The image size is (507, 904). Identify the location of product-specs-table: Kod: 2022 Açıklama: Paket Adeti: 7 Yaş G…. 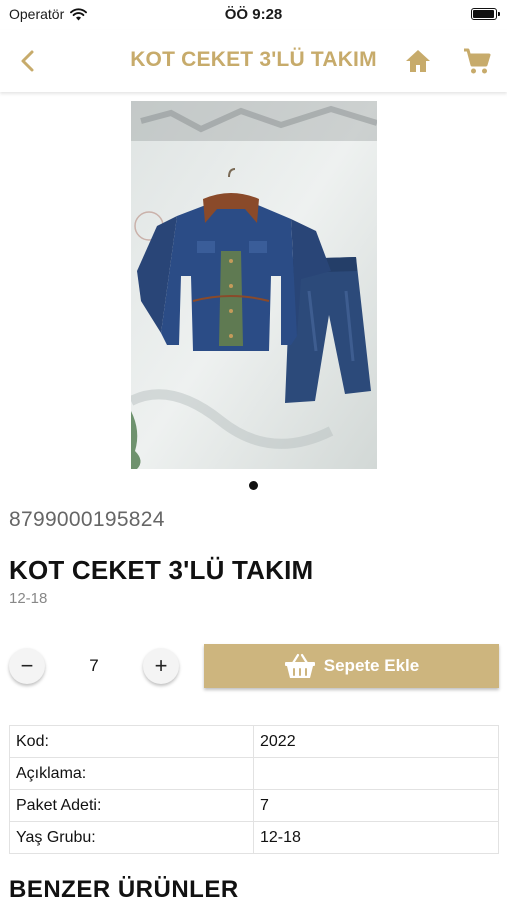
(254, 789).